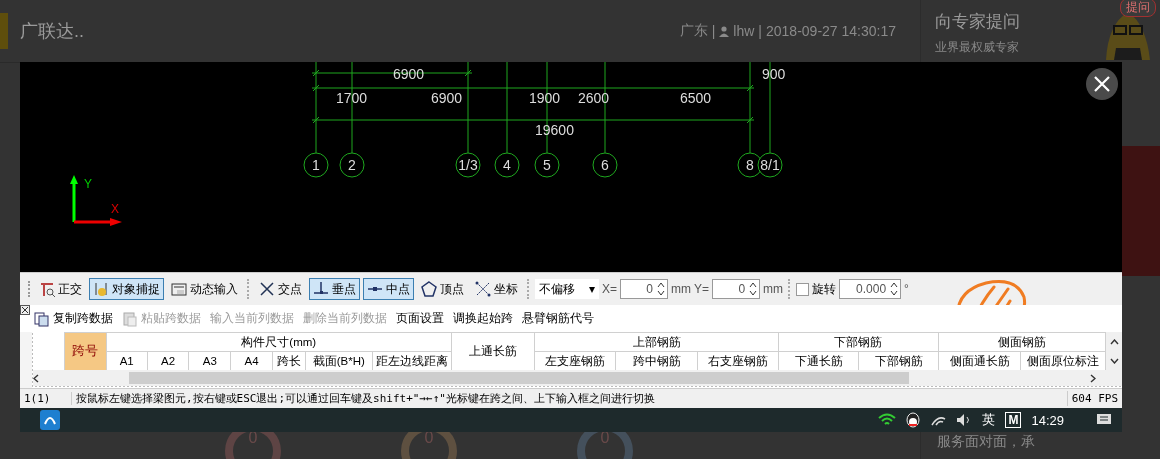  Describe the element at coordinates (977, 47) in the screenshot. I see `sidebar-subtitle: 业界最权威专家` at that location.